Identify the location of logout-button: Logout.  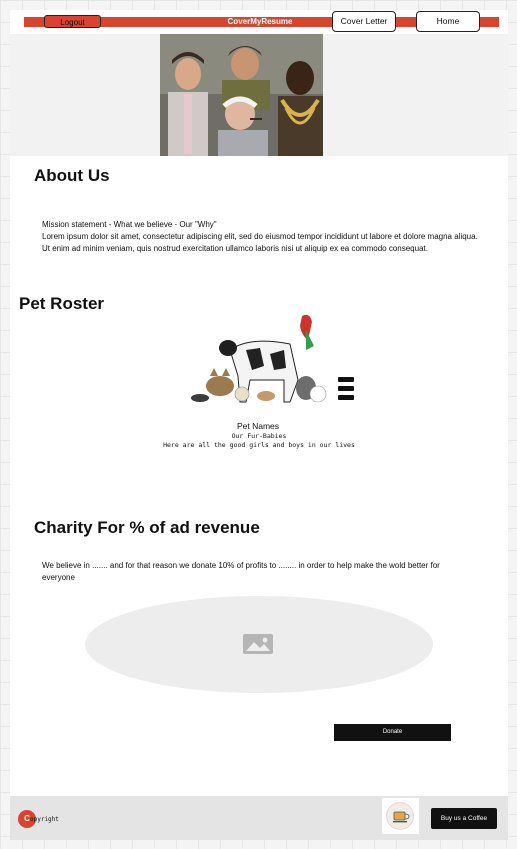
(72, 21).